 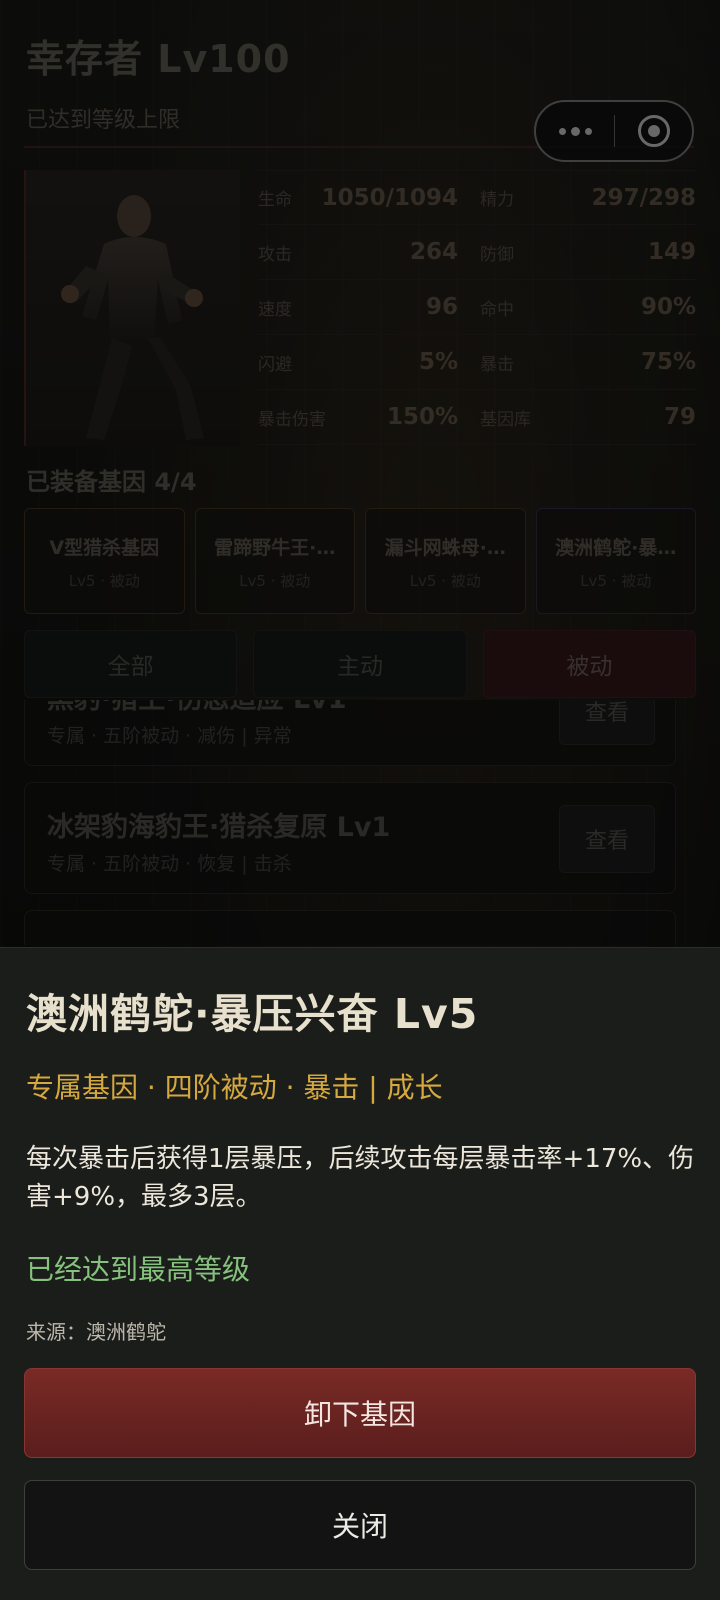 What do you see at coordinates (643, 197) in the screenshot?
I see `stat-value: 297/298` at bounding box center [643, 197].